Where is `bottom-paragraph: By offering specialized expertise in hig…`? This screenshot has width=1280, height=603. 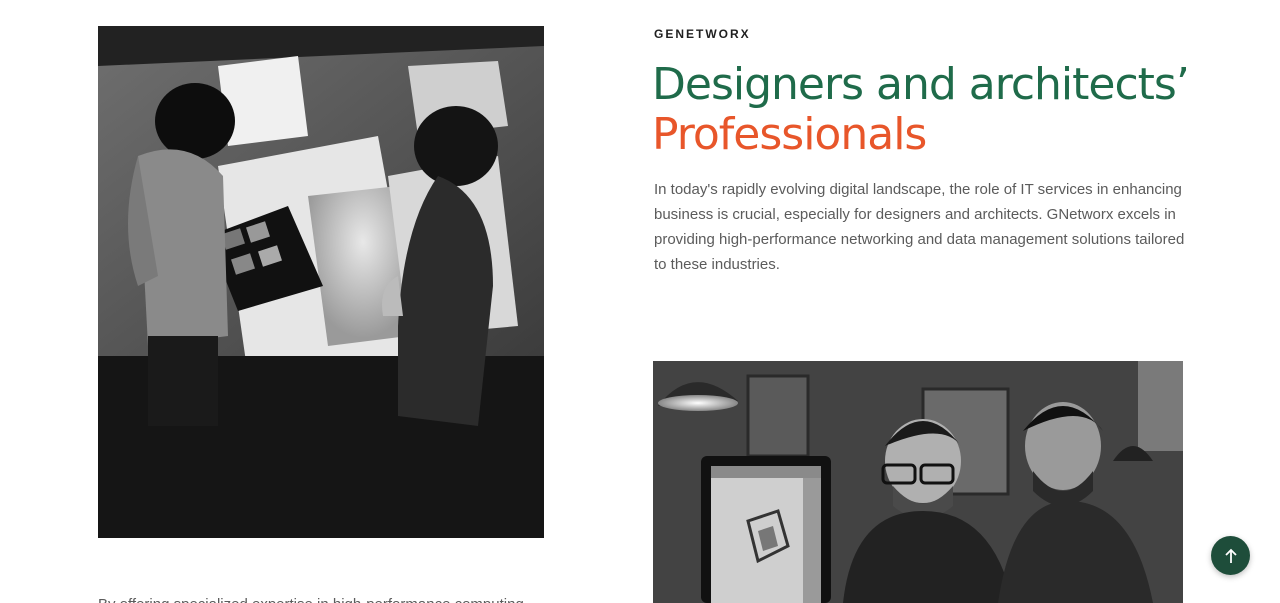
bottom-paragraph: By offering specialized expertise in hig… is located at coordinates (311, 597).